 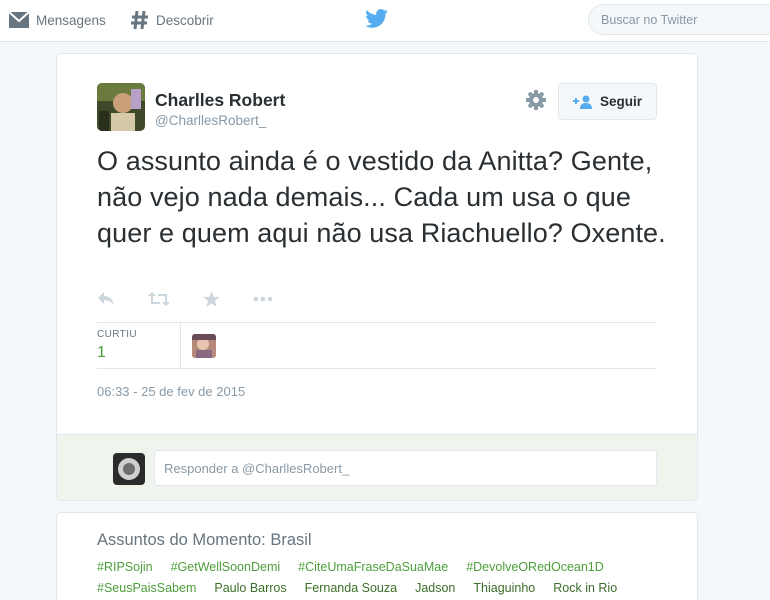 I want to click on stats-separator, so click(x=180, y=345).